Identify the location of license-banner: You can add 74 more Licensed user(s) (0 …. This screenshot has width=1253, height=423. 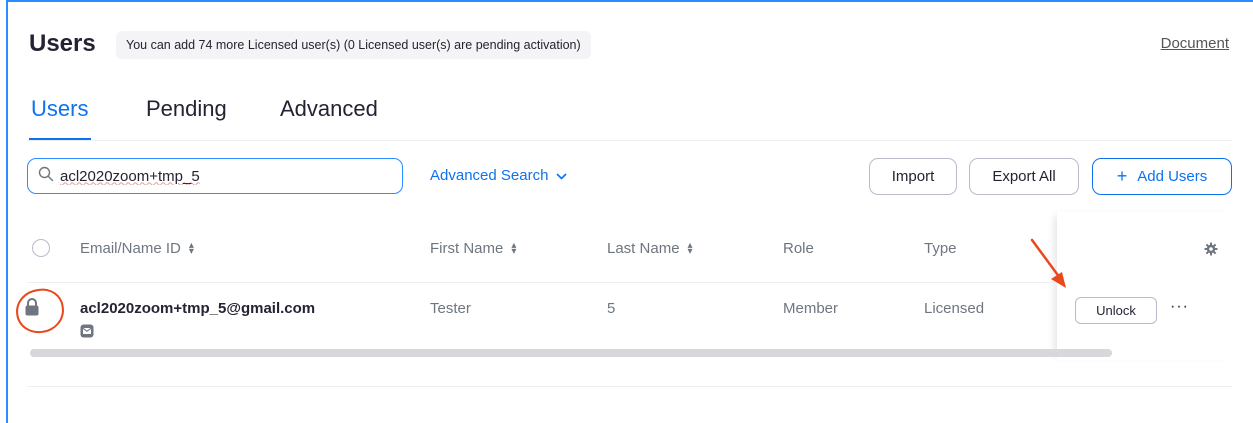
(353, 45).